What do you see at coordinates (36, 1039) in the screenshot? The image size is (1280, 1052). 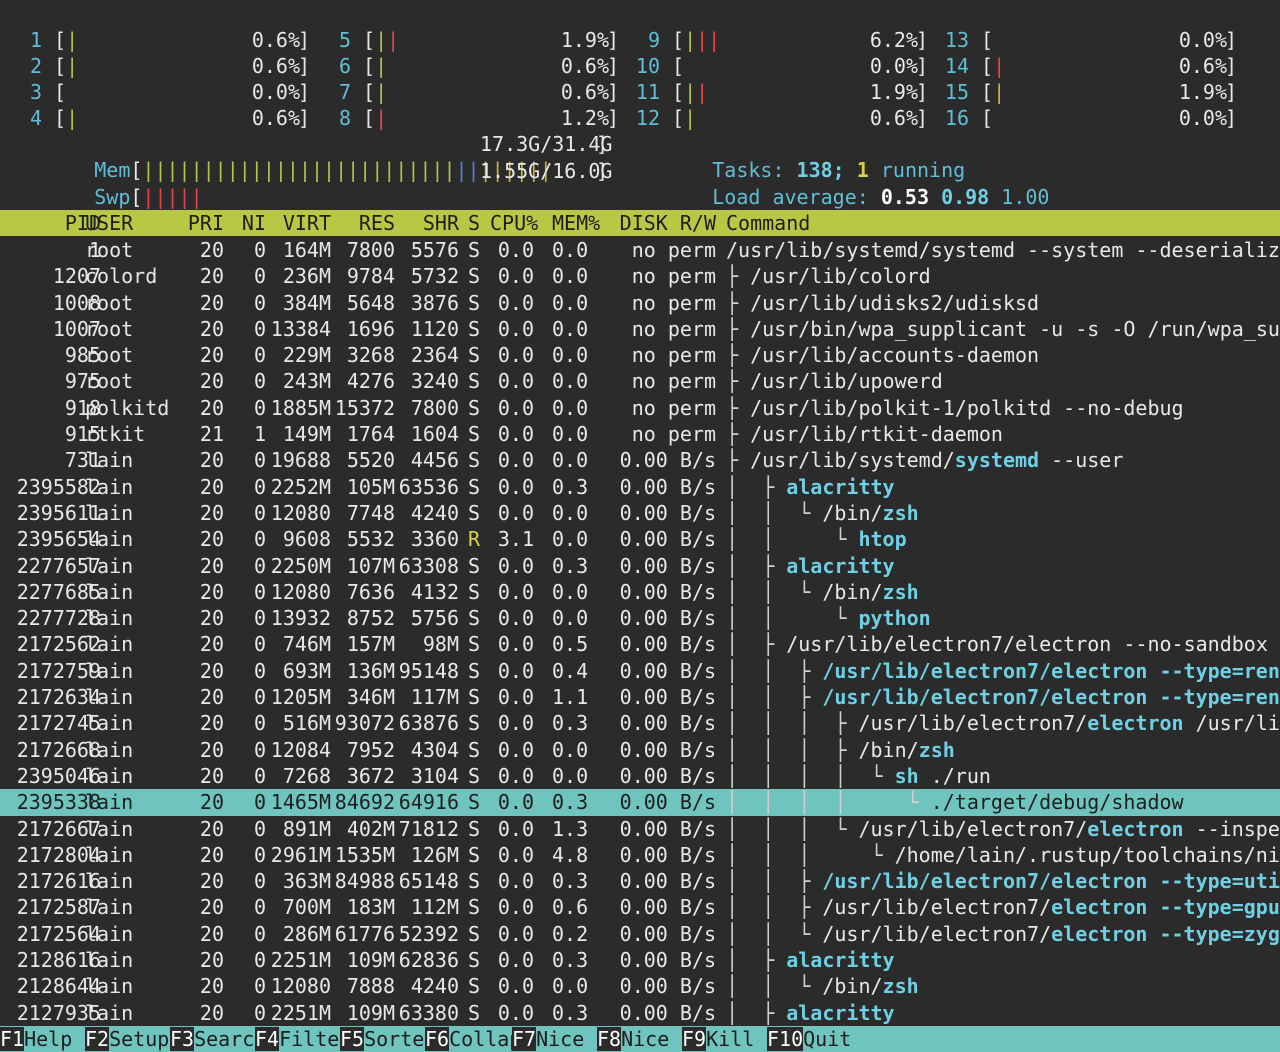 I see `fn-help-button: F1Help` at bounding box center [36, 1039].